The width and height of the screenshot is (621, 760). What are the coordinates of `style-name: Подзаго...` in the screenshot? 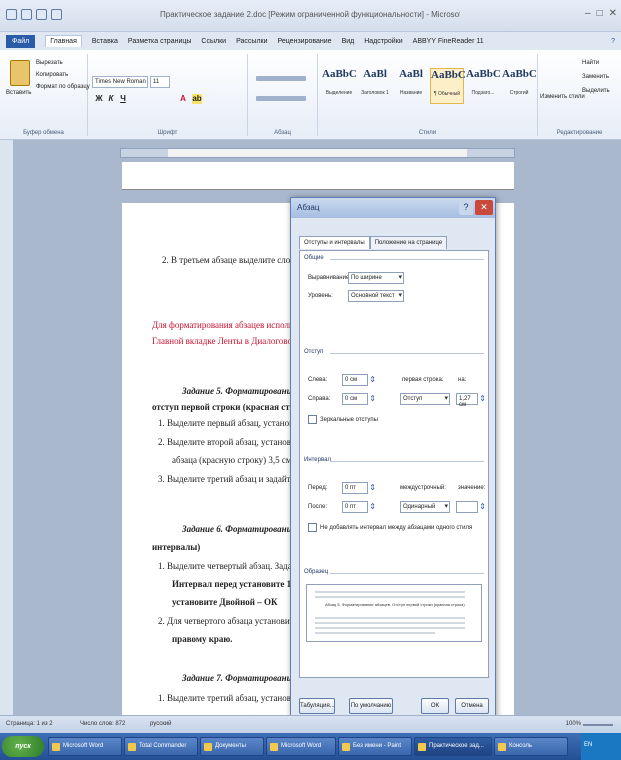 It's located at (483, 93).